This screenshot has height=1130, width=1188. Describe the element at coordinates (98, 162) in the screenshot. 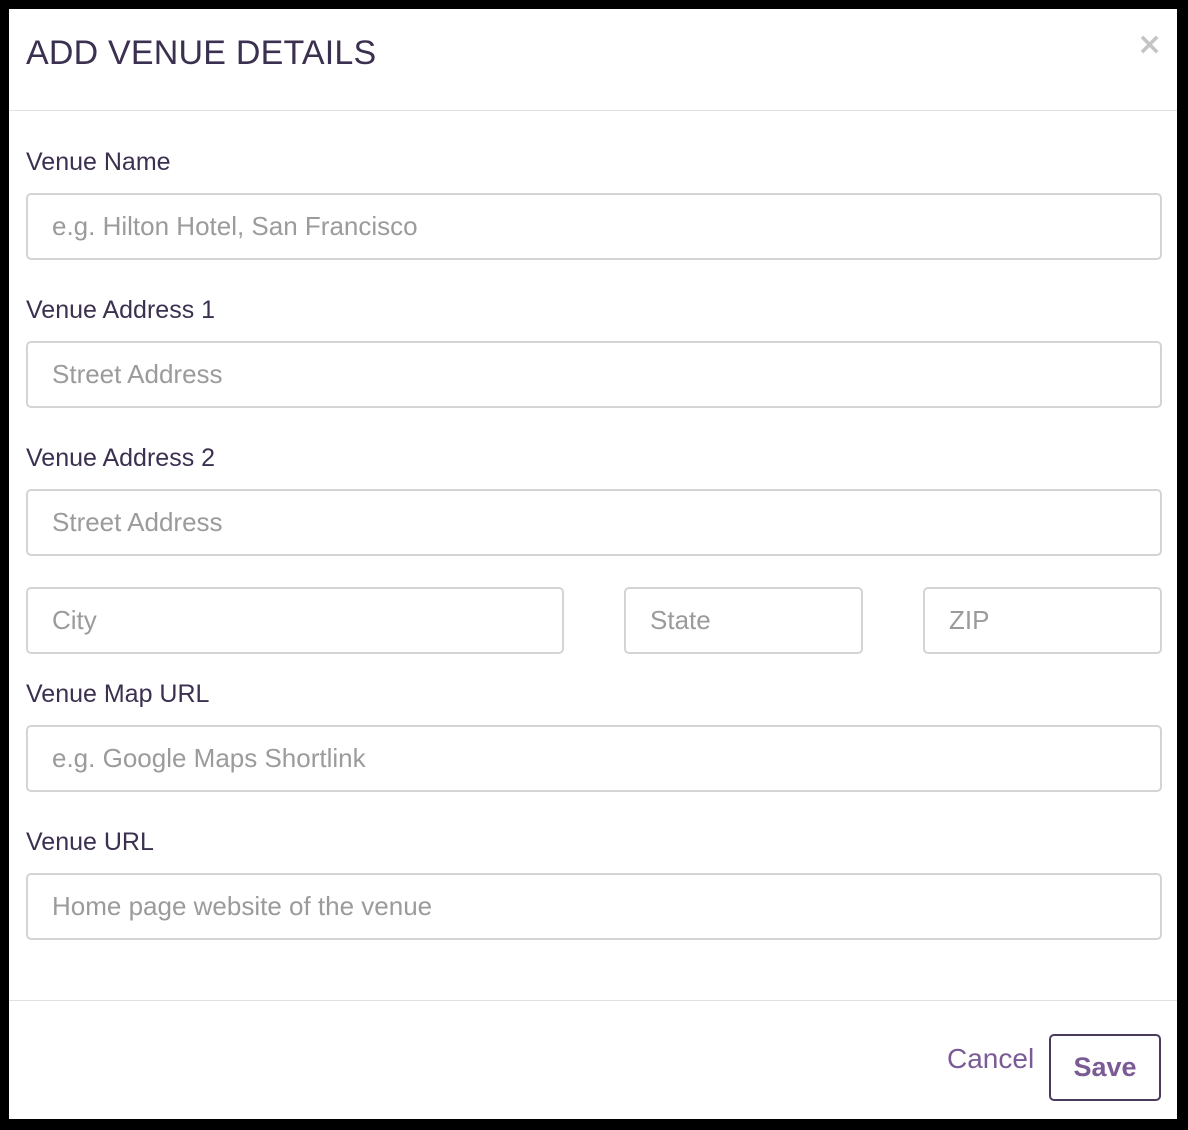

I see `venue-name-label: Venue Name` at that location.